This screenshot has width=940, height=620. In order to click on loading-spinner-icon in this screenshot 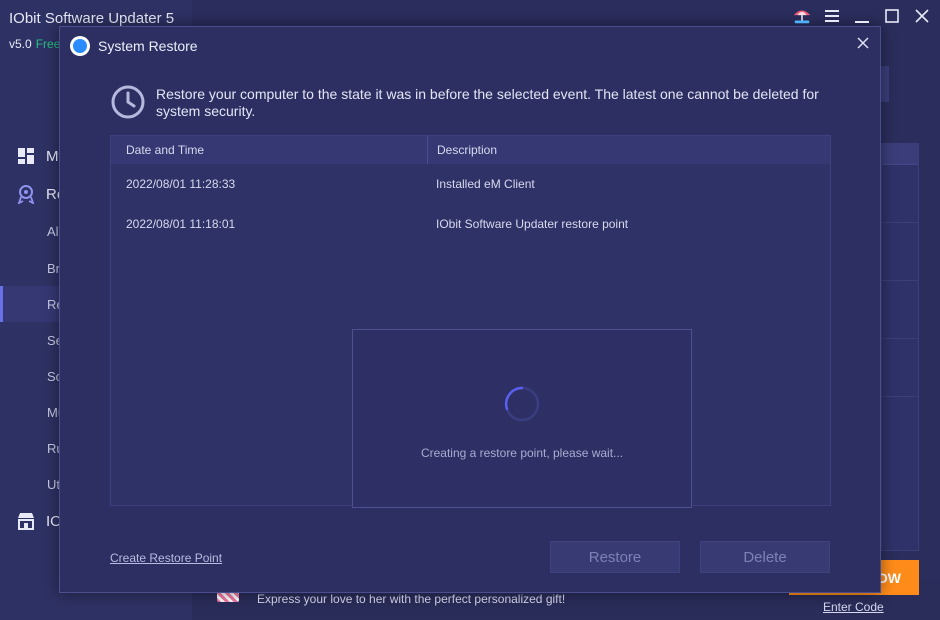, I will do `click(522, 404)`.